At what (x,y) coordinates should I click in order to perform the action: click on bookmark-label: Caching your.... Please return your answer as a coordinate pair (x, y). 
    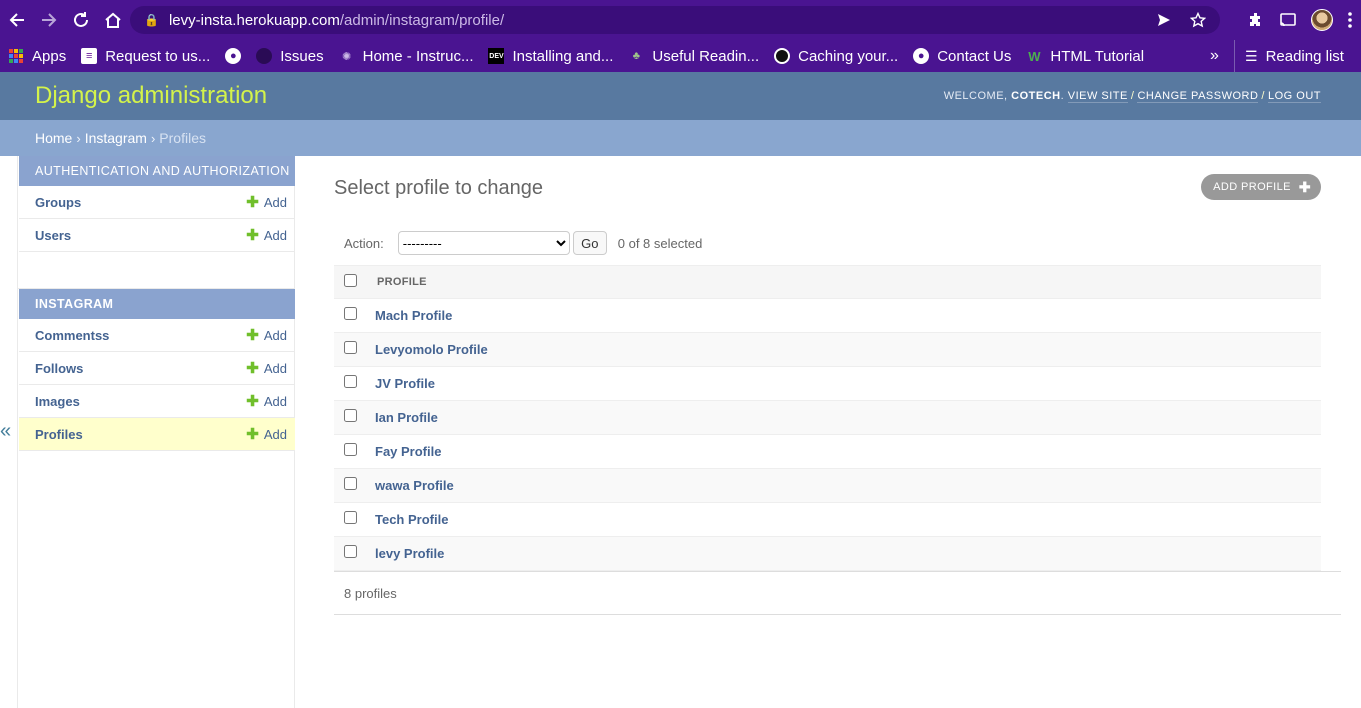
    Looking at the image, I should click on (848, 56).